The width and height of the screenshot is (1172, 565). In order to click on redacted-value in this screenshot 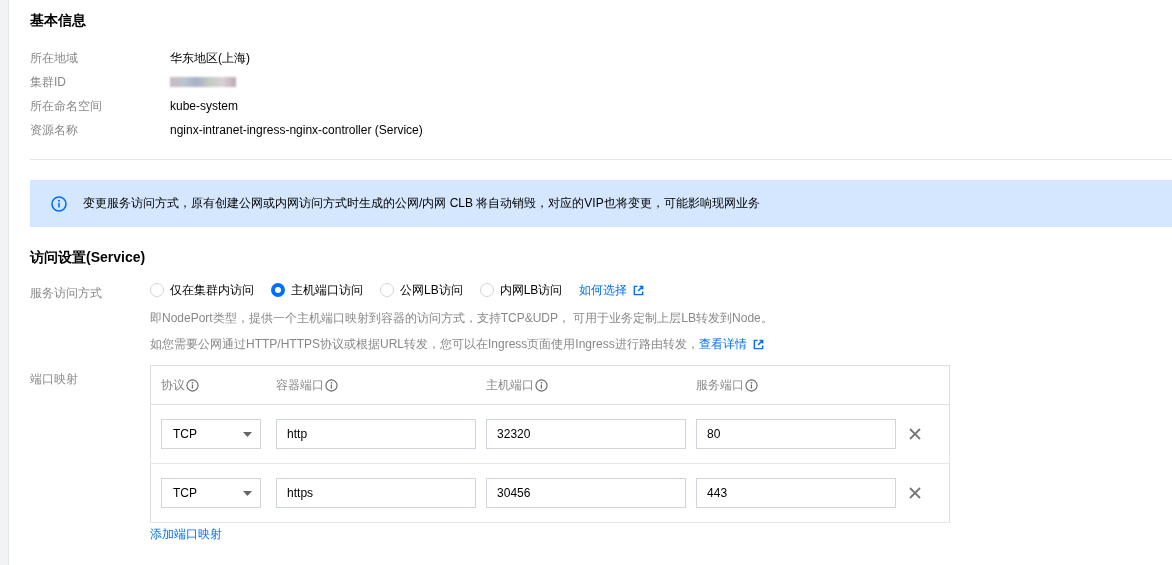, I will do `click(203, 82)`.